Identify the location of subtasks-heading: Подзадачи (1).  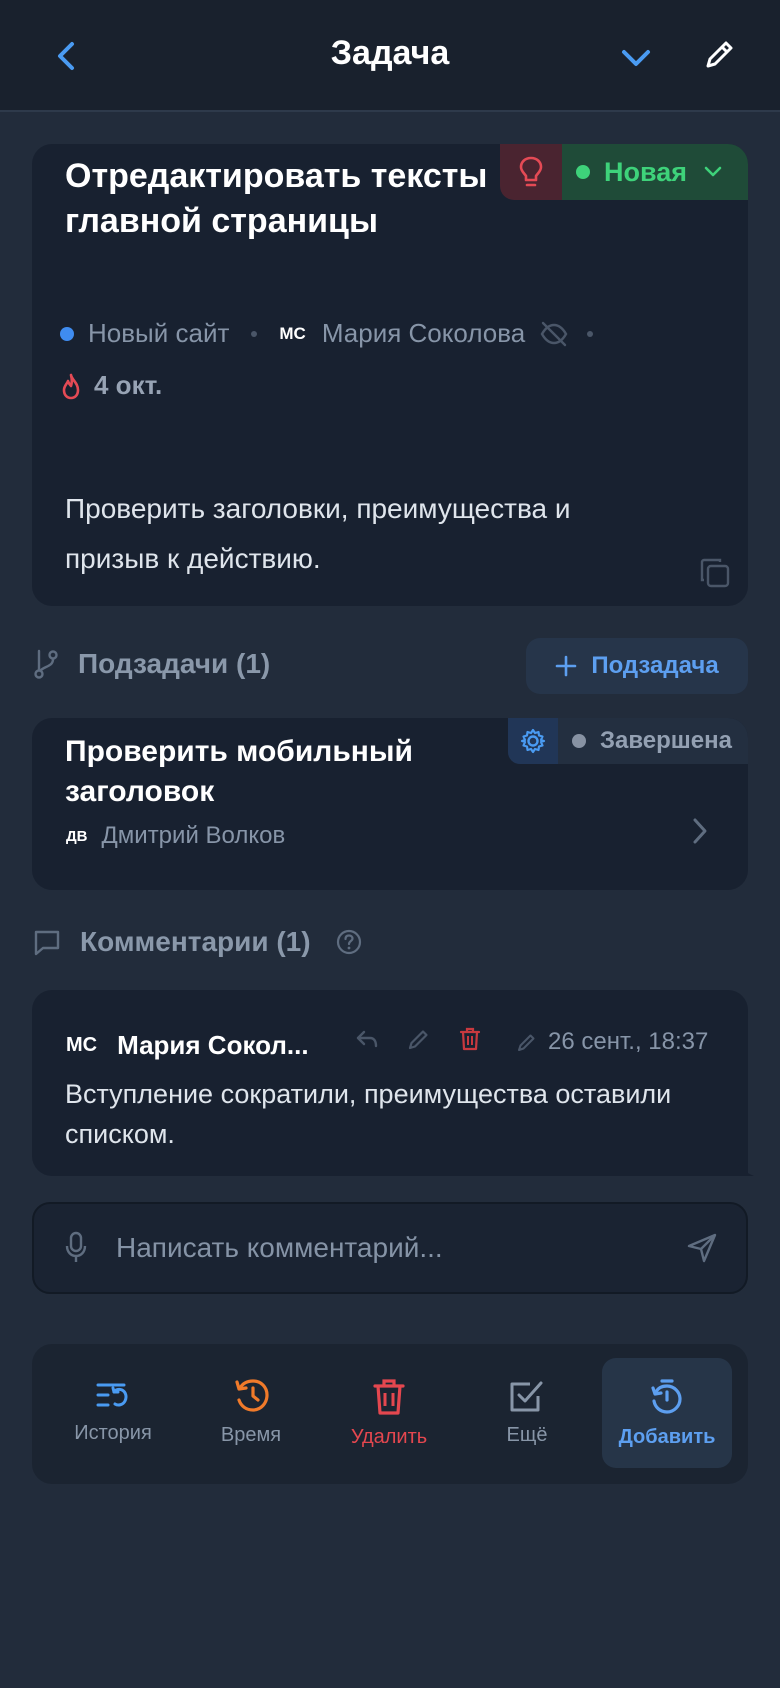
(151, 664).